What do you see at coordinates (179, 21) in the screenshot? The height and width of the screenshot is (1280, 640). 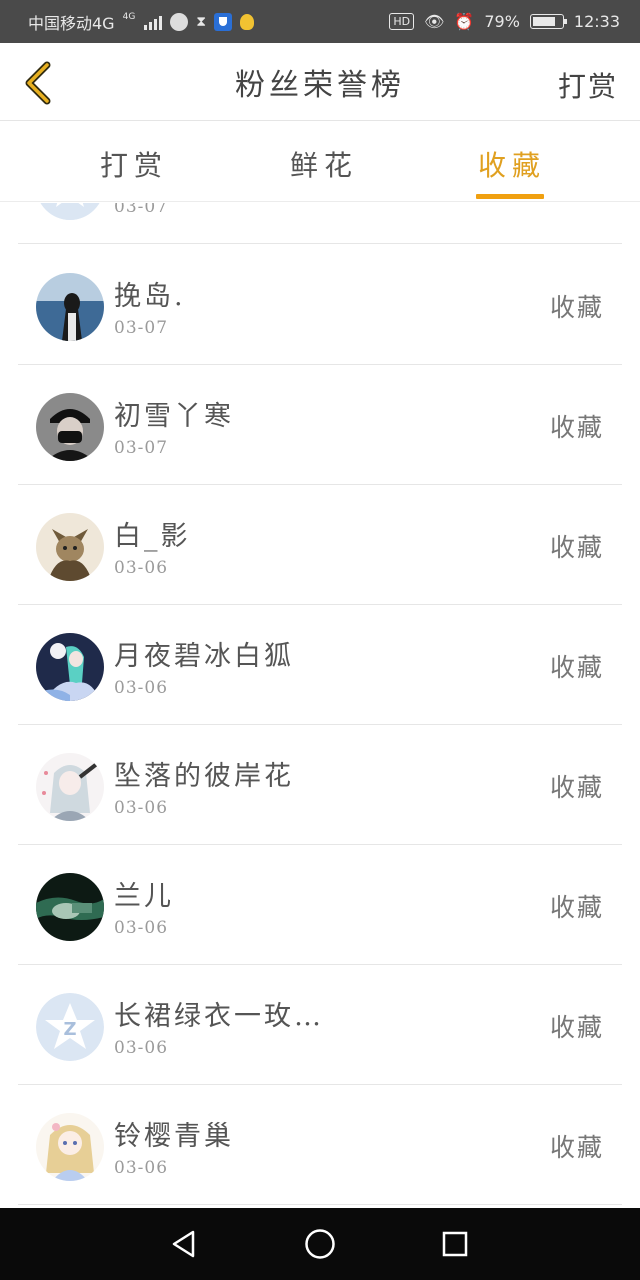 I see `globe-icon` at bounding box center [179, 21].